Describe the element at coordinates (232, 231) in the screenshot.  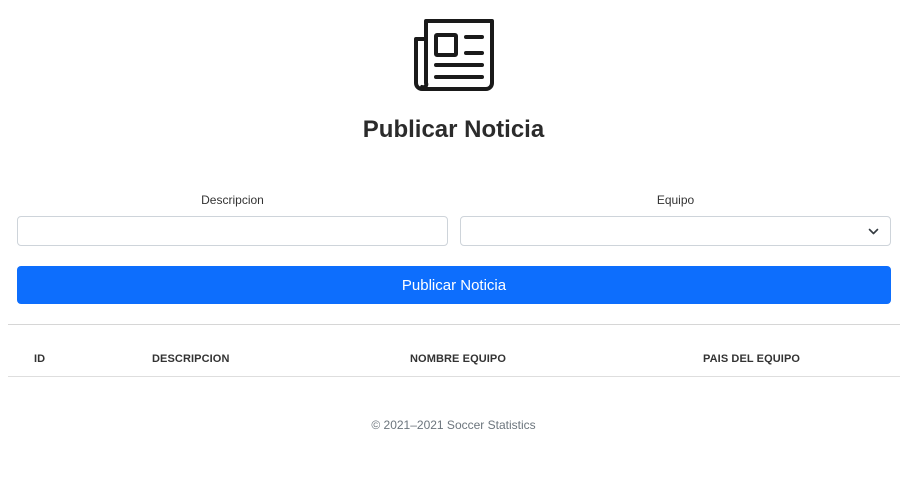
I see `descripcion-input` at that location.